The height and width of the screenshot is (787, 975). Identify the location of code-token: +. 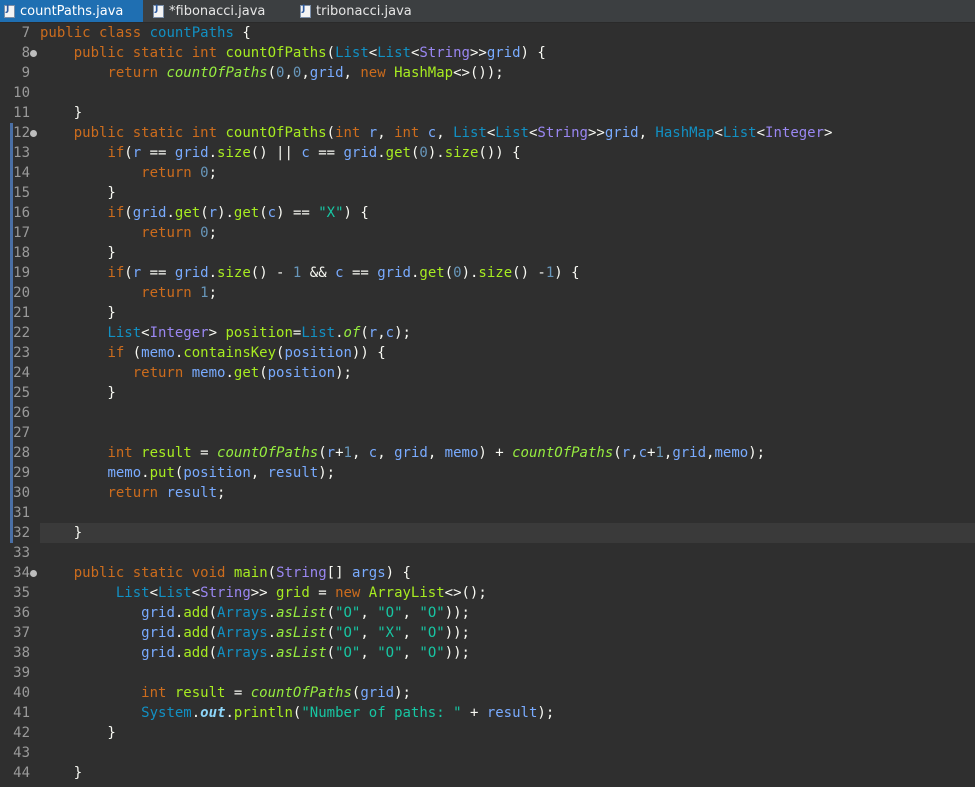
(339, 453).